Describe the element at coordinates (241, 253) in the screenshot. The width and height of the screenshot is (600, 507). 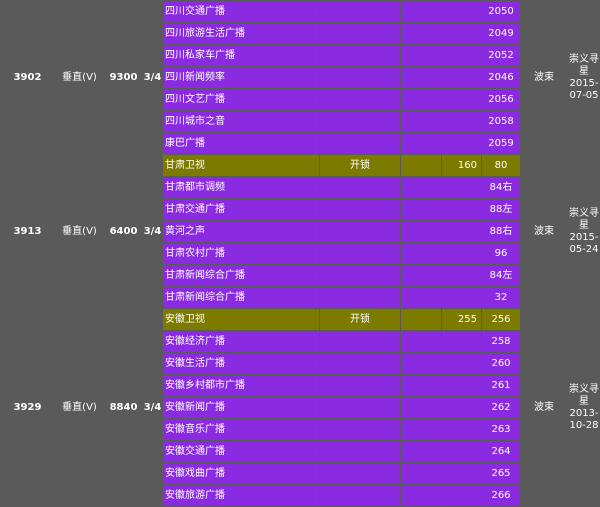
I see `channel-name: 甘肃农村广播` at that location.